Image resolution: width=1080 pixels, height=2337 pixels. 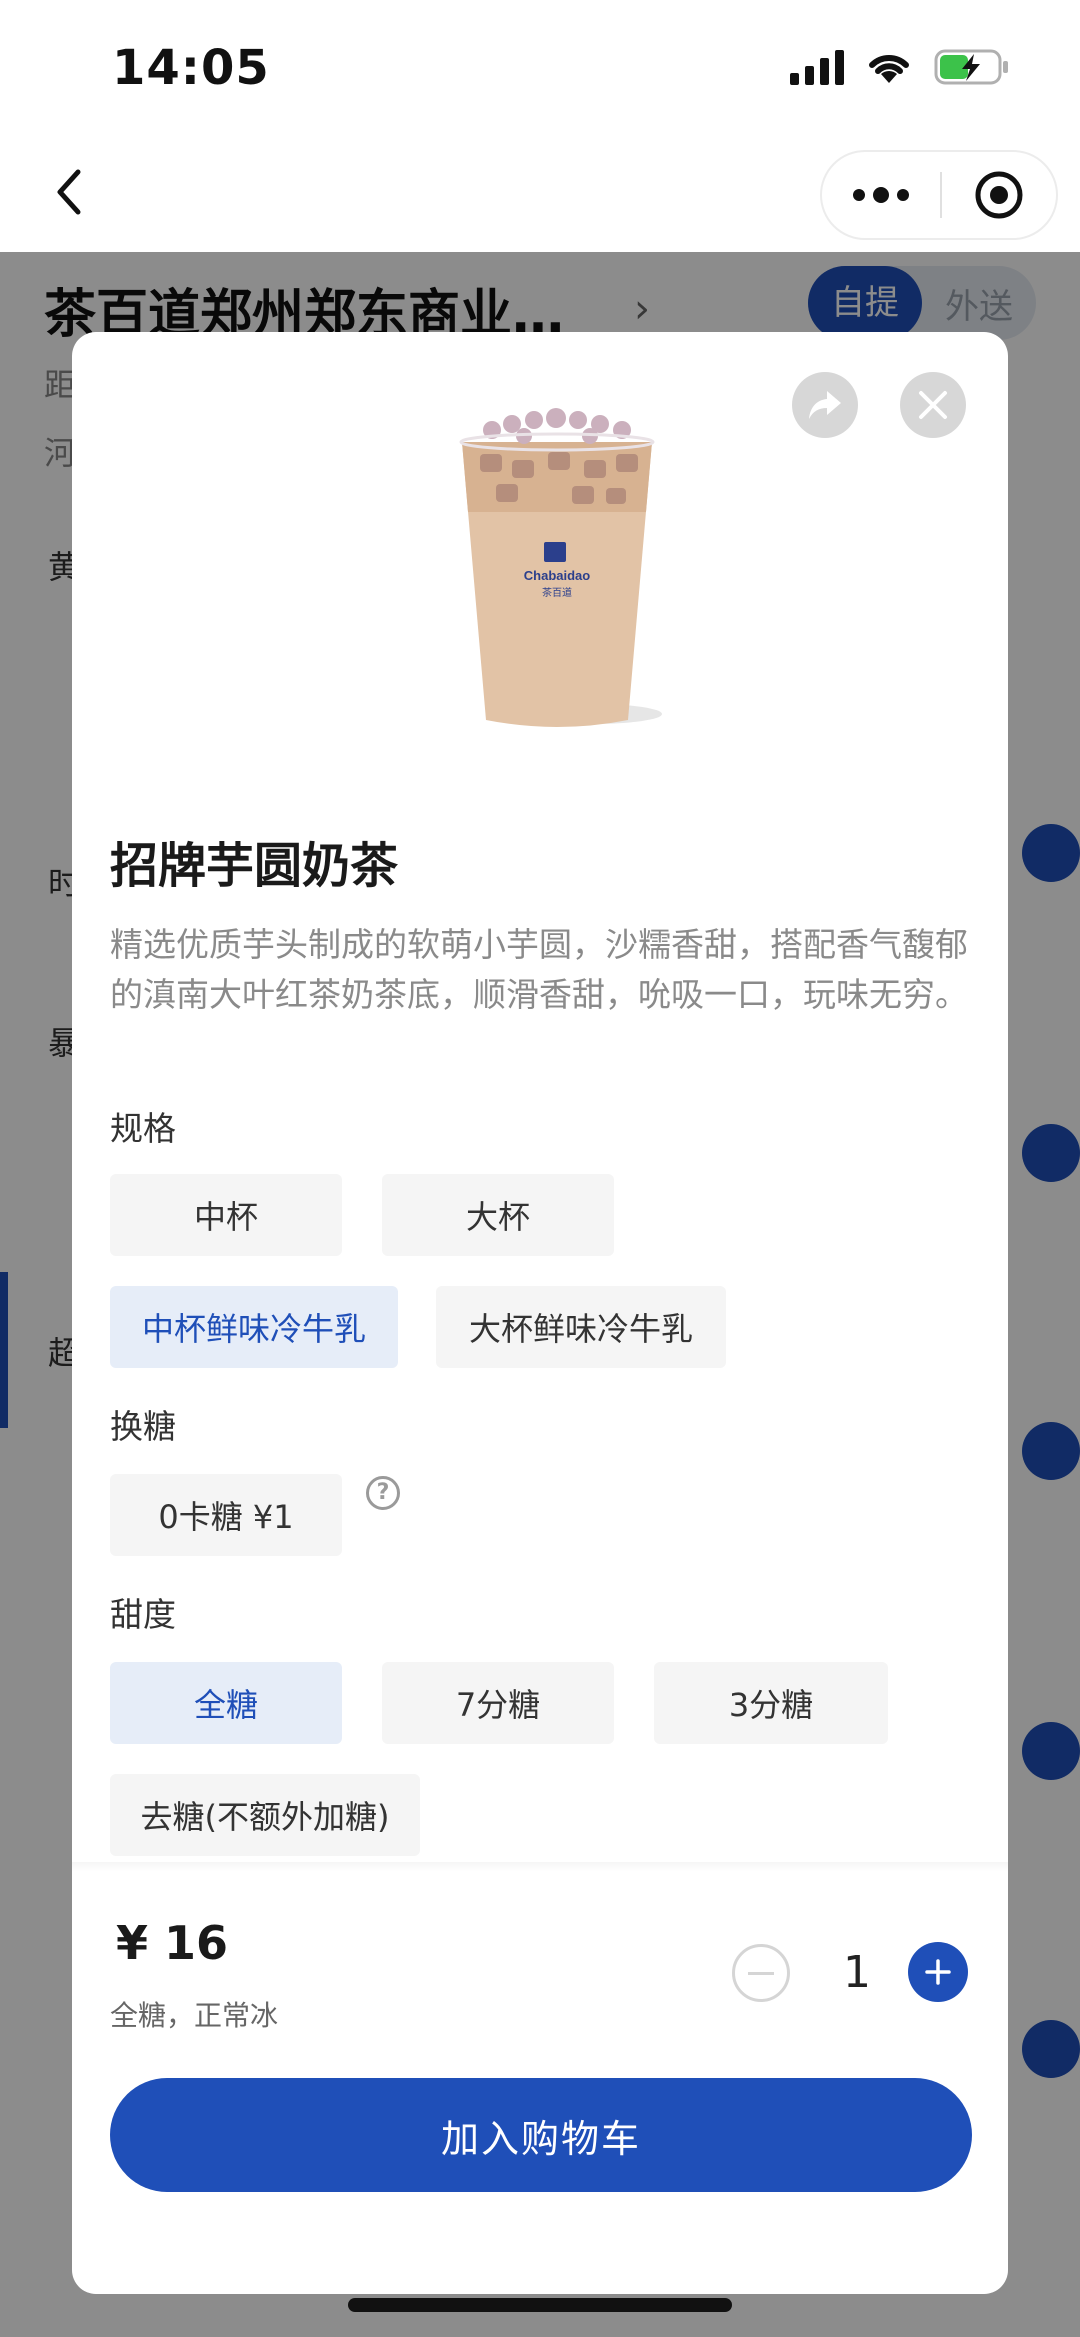 What do you see at coordinates (226, 1703) in the screenshot?
I see `sweetness-option-full: 全糖` at bounding box center [226, 1703].